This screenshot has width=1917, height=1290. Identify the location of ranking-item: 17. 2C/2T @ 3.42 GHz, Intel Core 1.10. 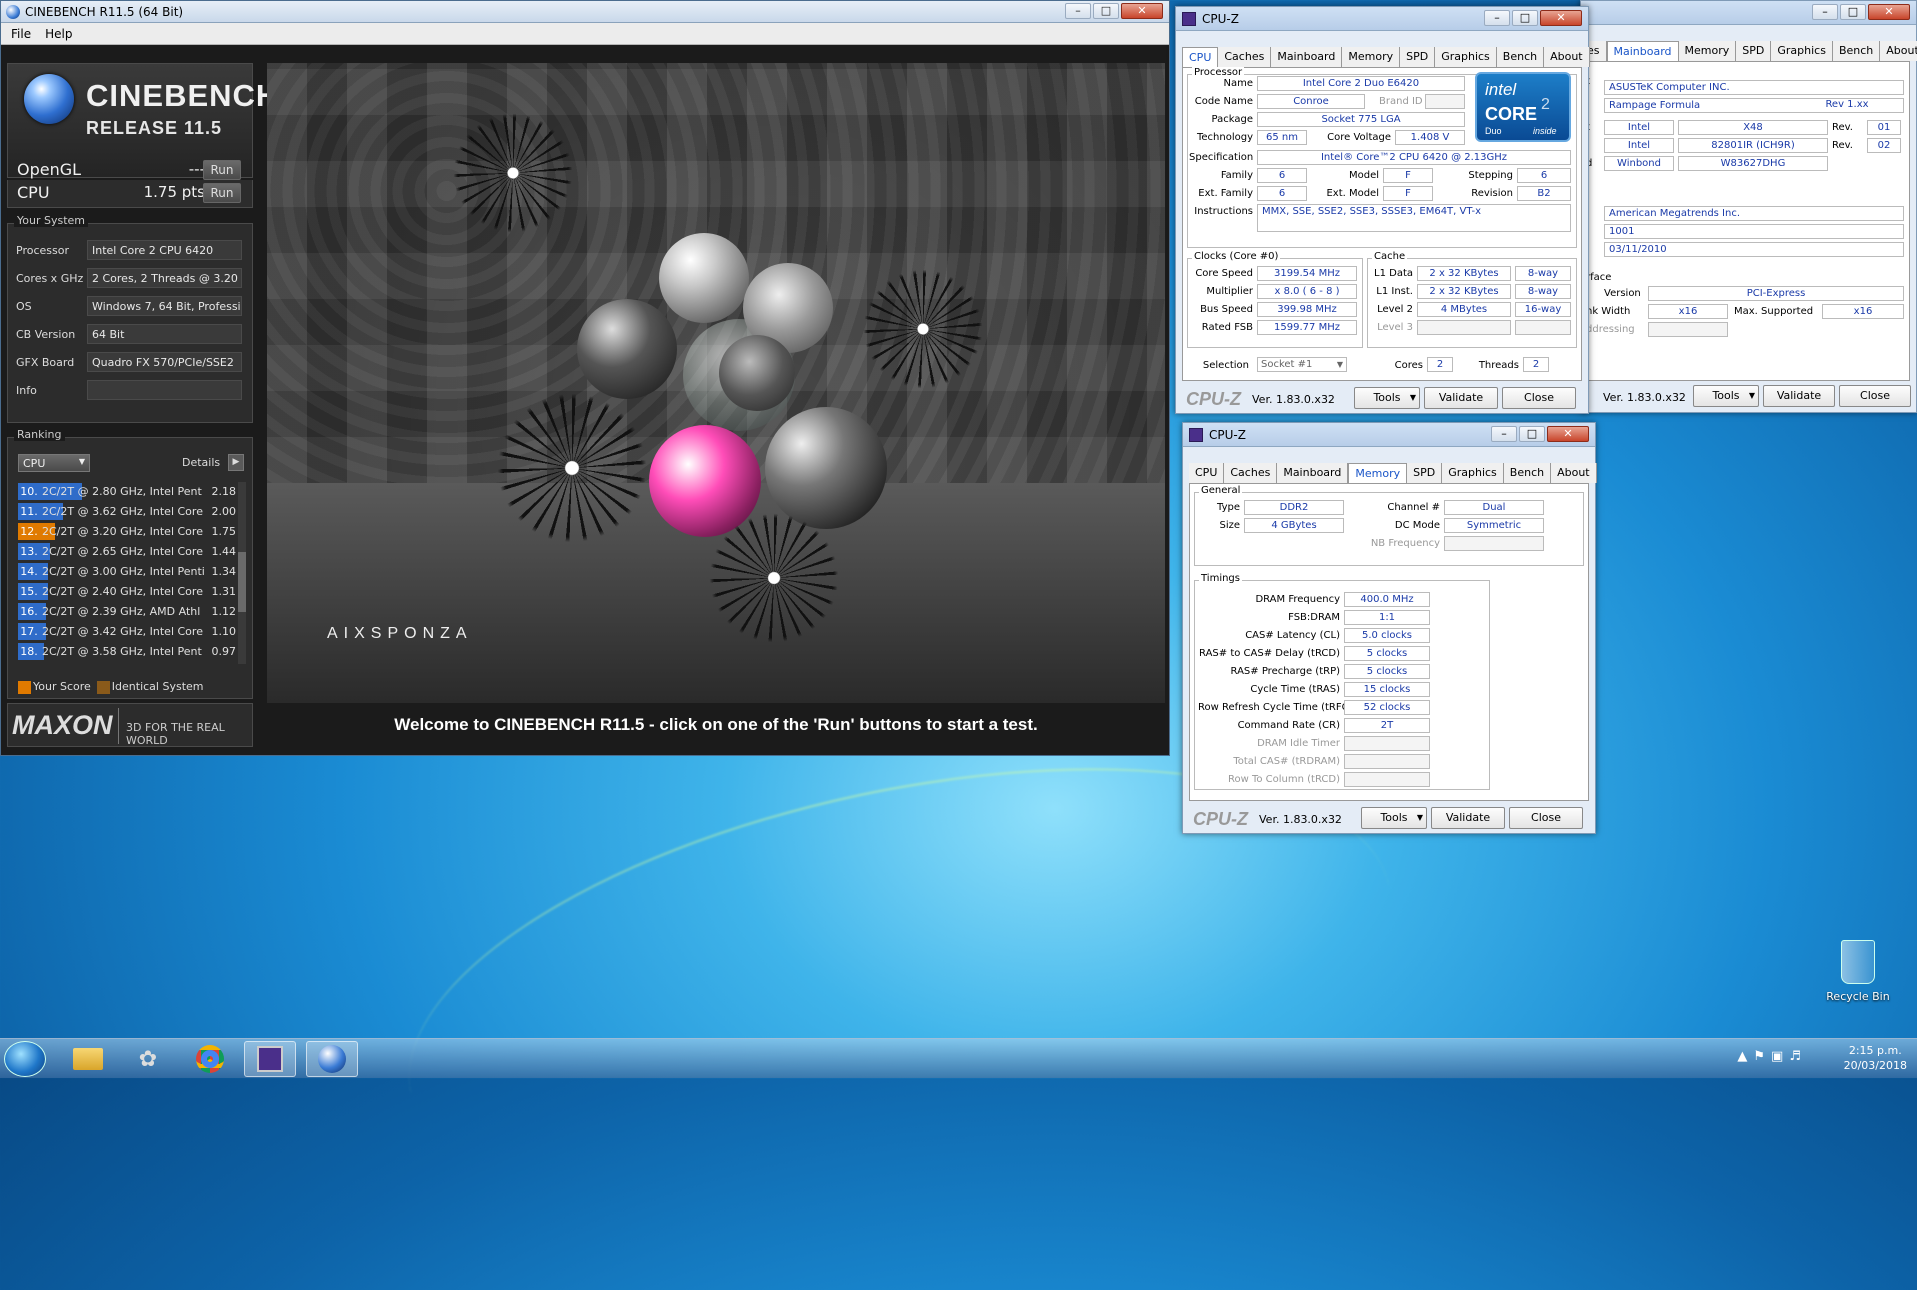
(127, 632).